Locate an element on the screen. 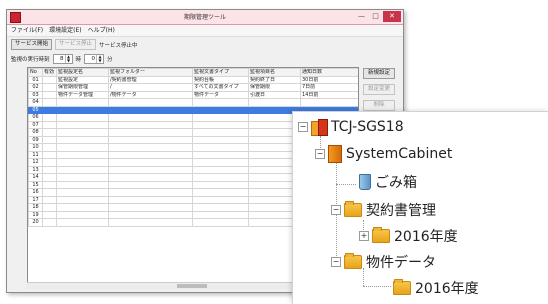  tree-node-folder-contracts: − 契約書管理 is located at coordinates (383, 210).